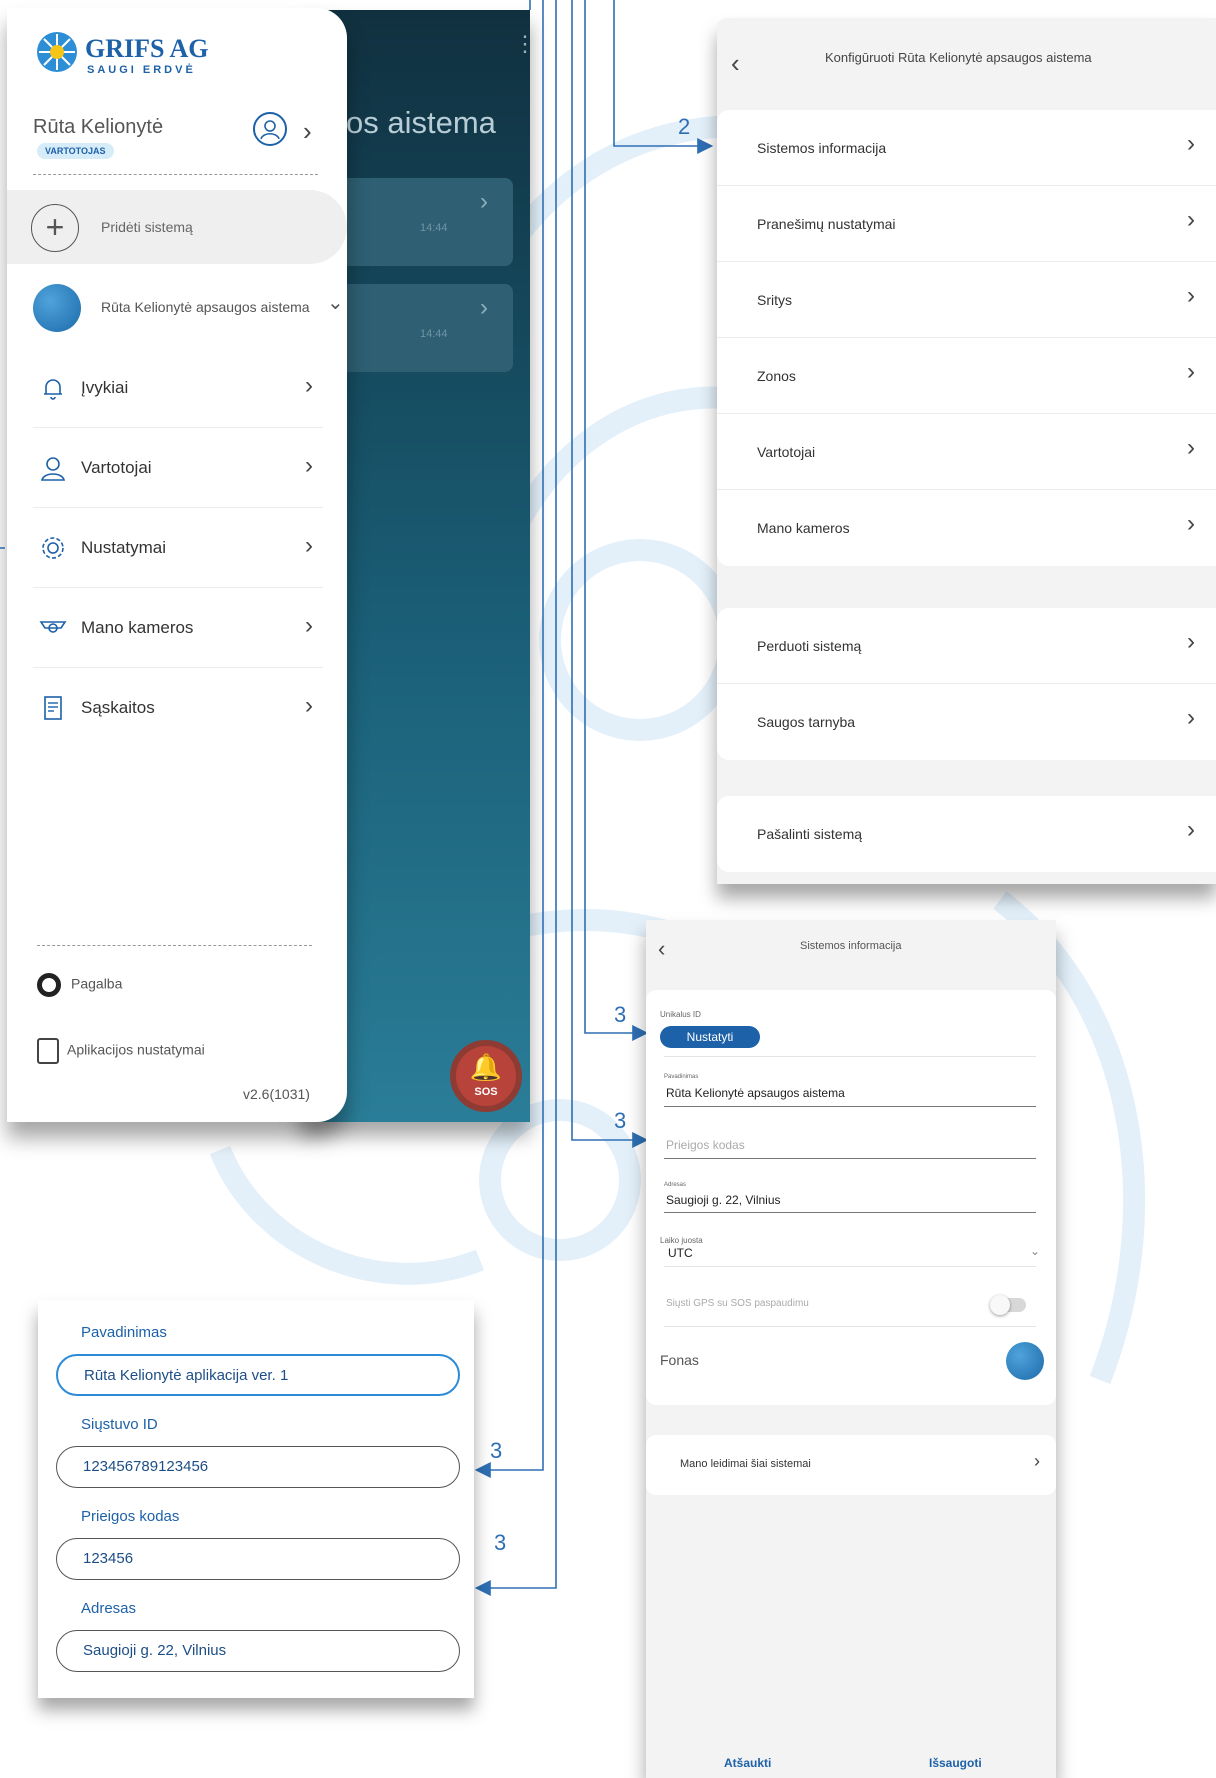  I want to click on save-button: Išsaugoti, so click(955, 1763).